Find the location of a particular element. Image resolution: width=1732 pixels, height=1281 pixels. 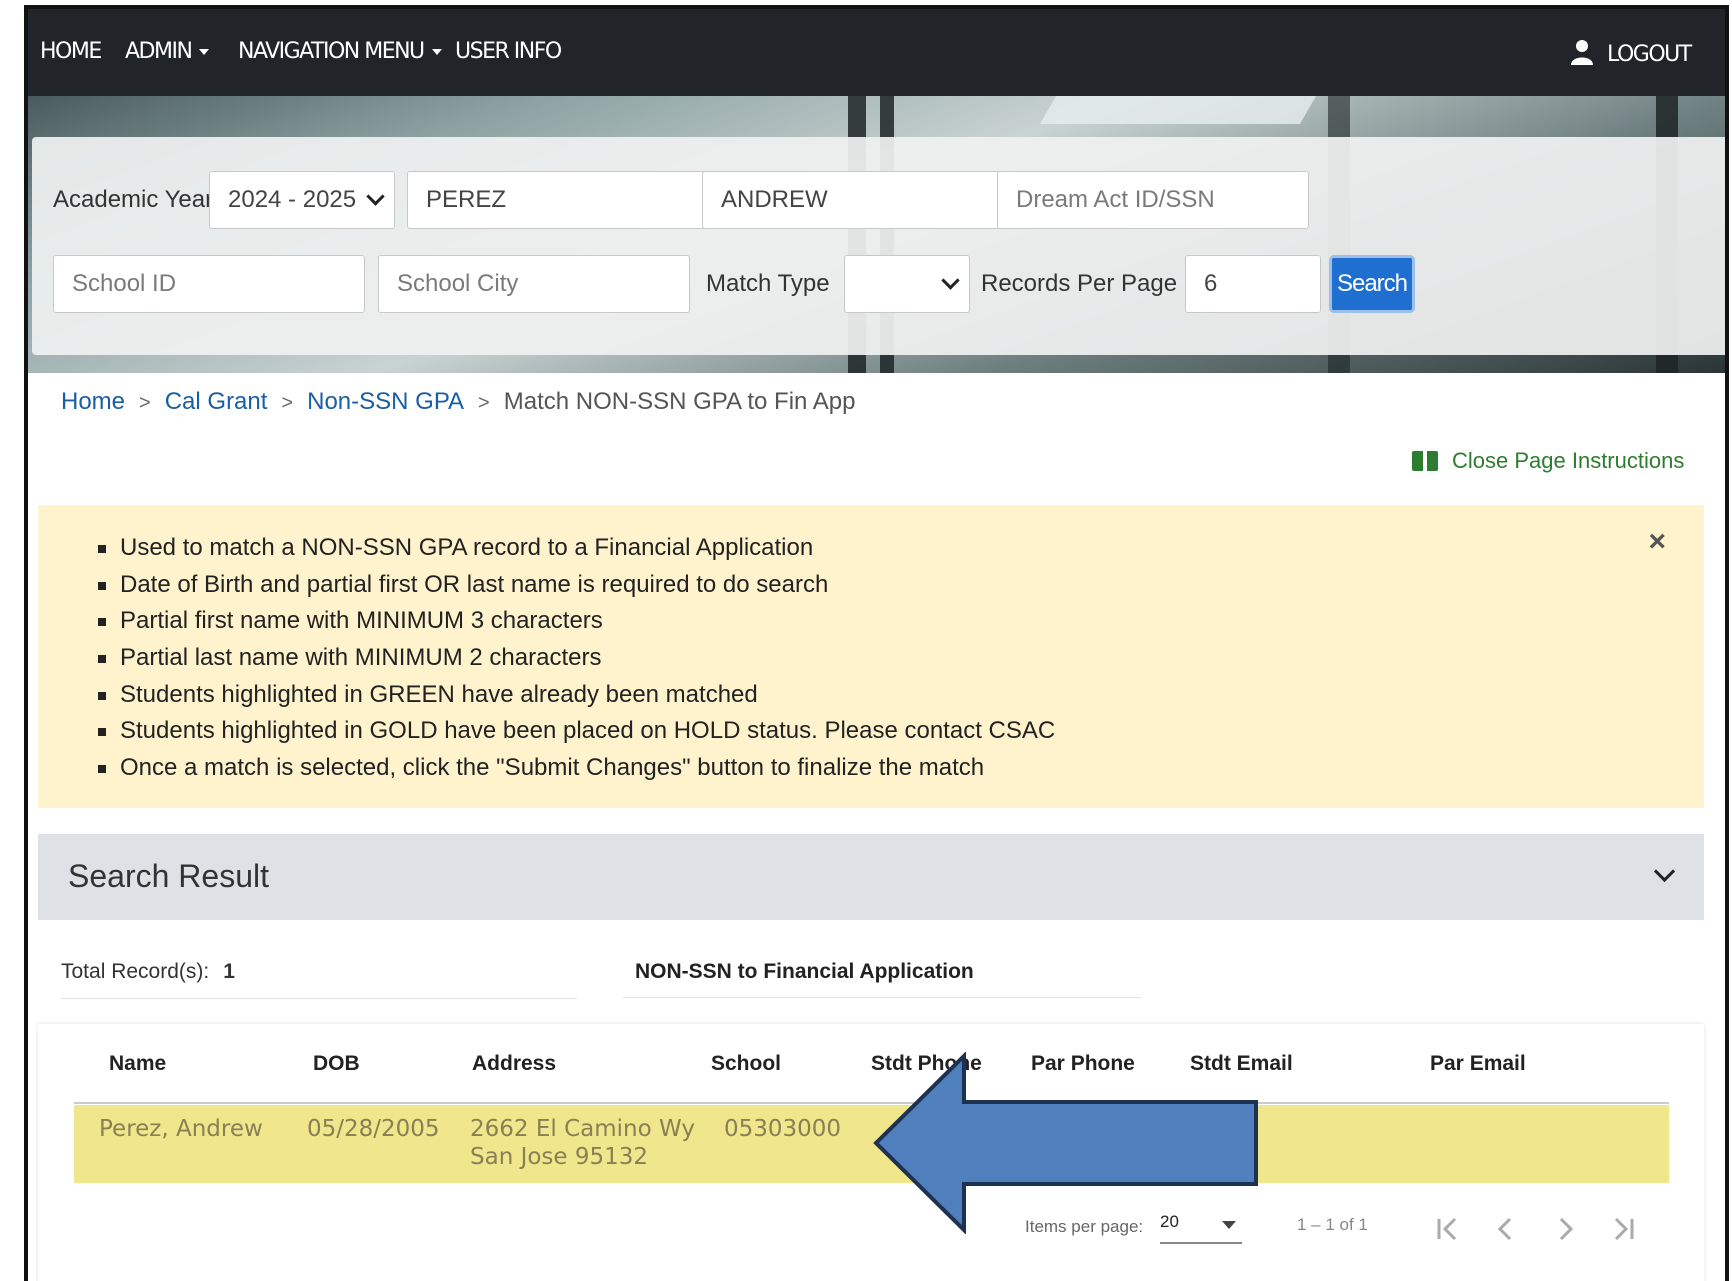

cell-name: Perez, Andrew is located at coordinates (181, 1129).